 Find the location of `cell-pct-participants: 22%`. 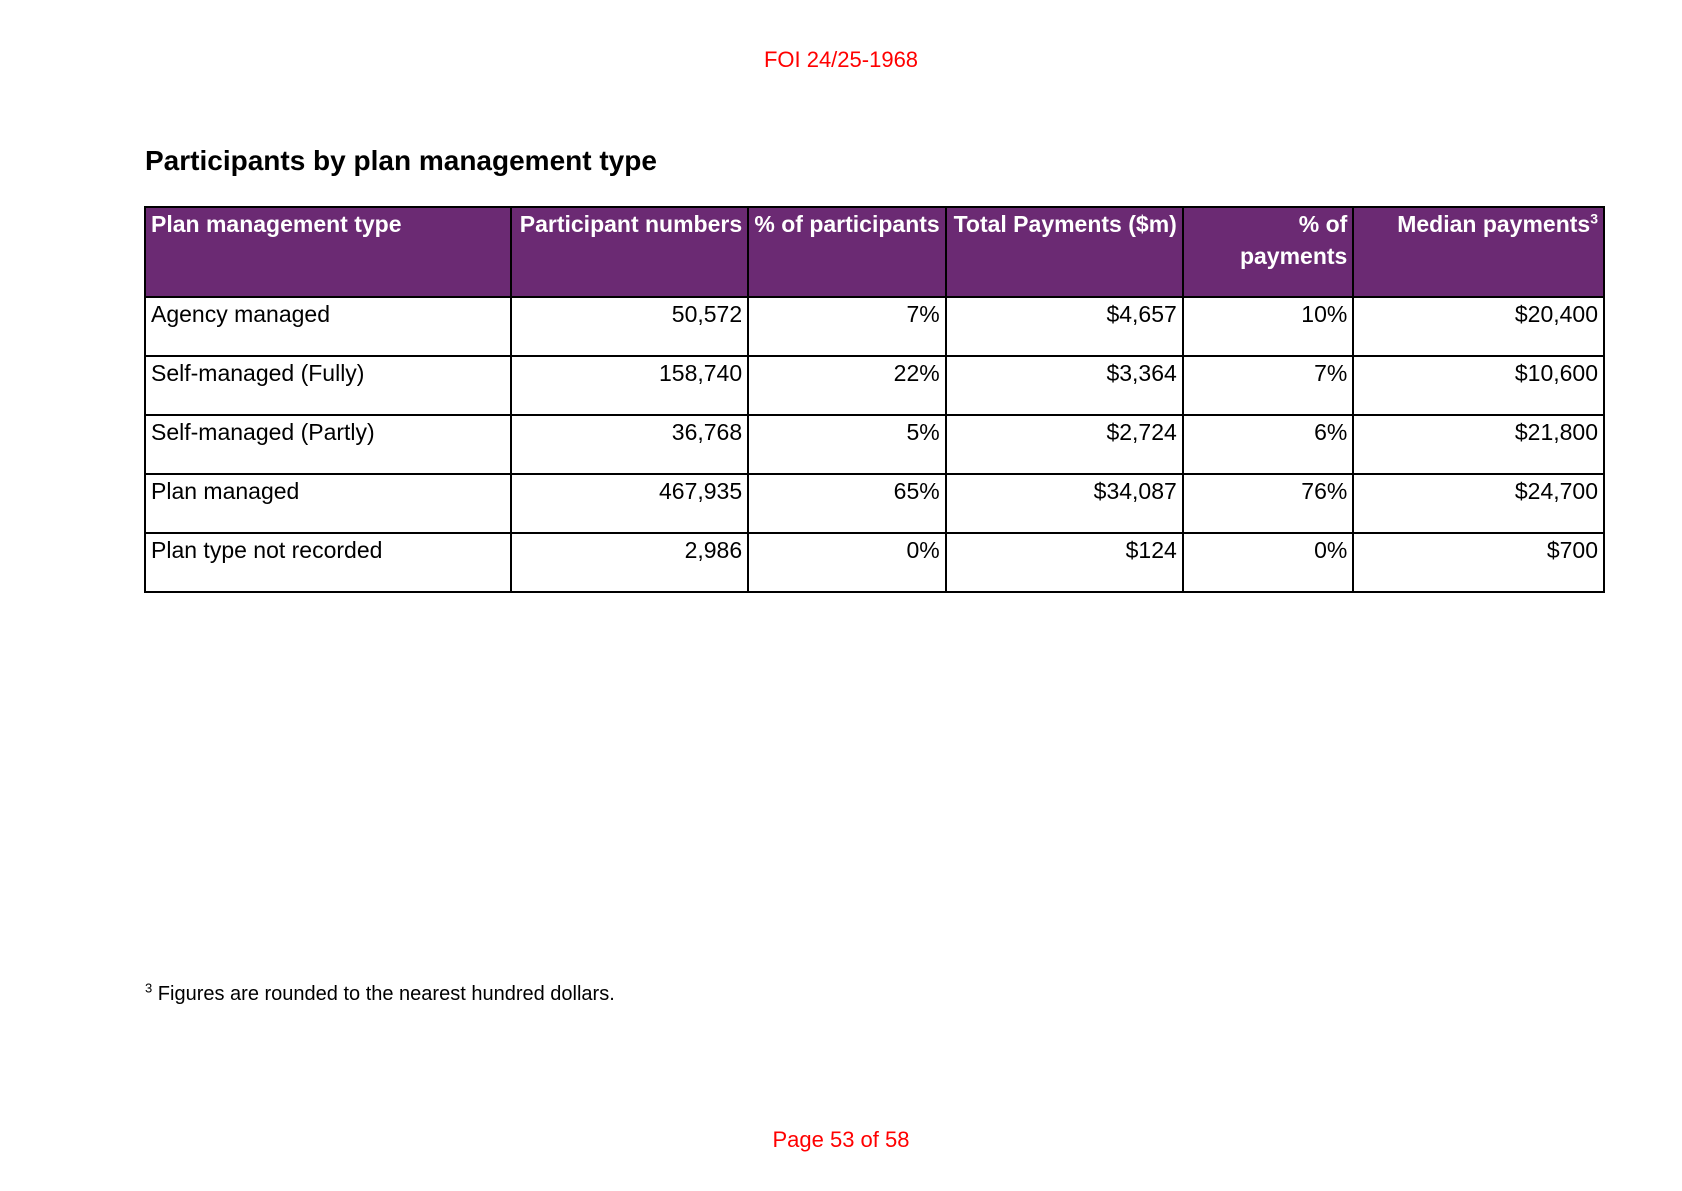

cell-pct-participants: 22% is located at coordinates (847, 385).